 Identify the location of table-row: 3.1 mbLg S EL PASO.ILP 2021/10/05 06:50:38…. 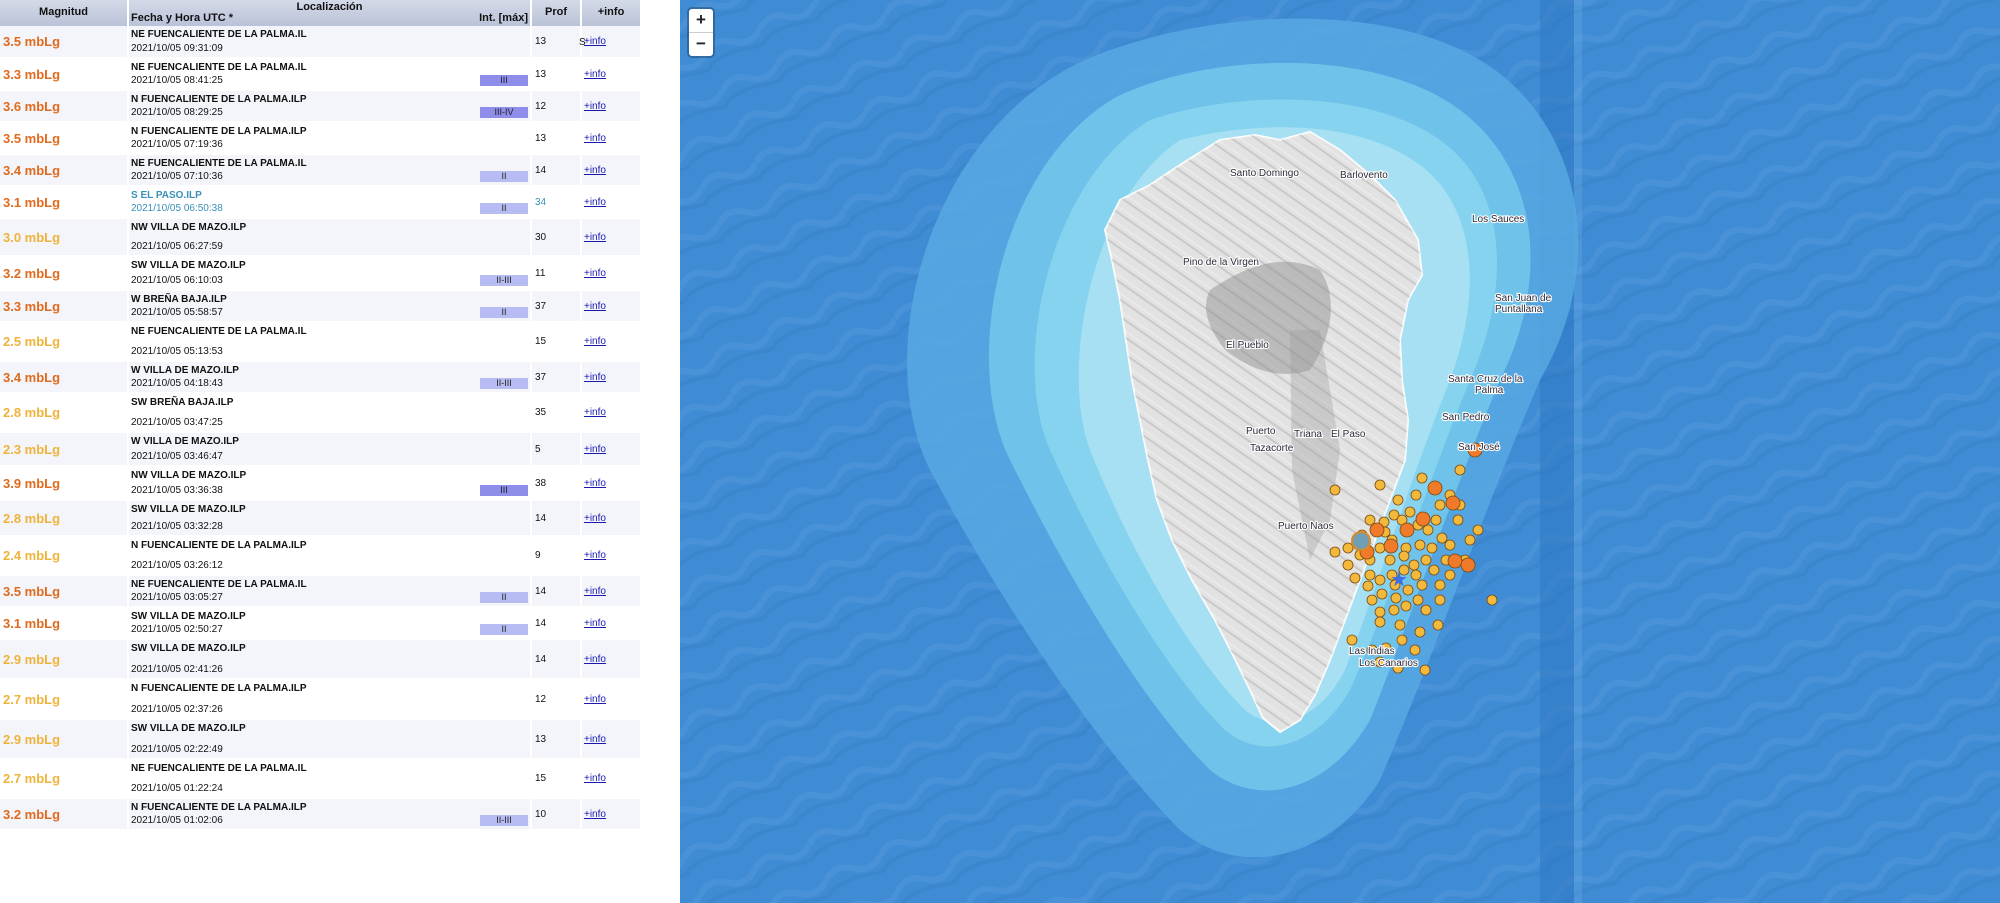
(321, 202).